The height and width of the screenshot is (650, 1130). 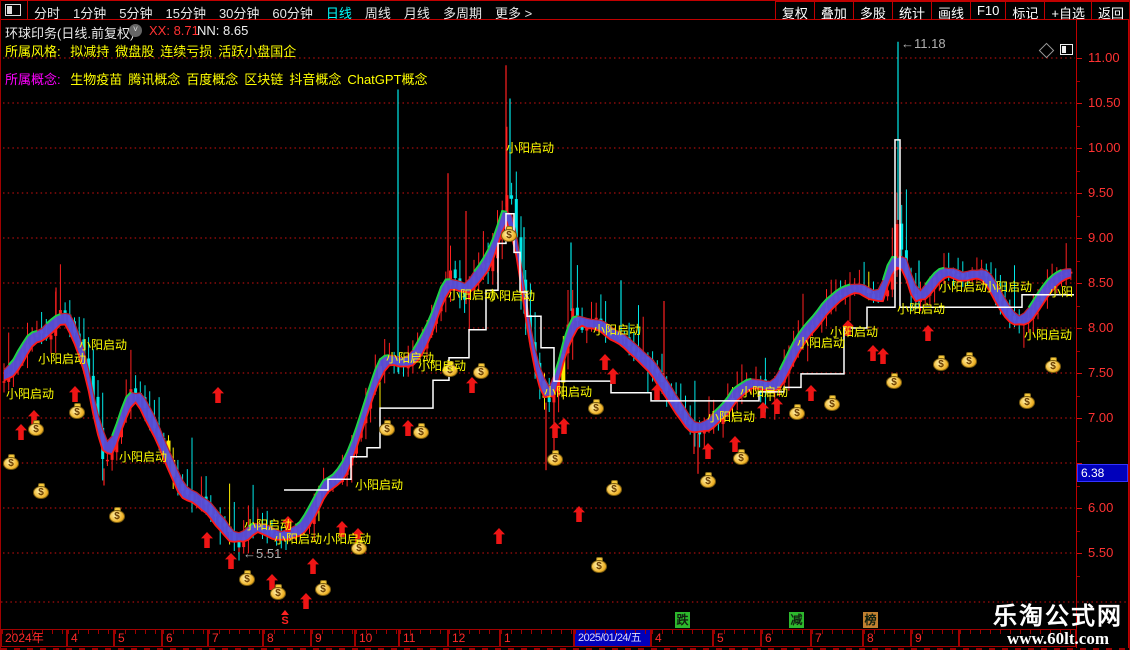 I want to click on toolbar-right-buttons: 复权 叠加 多股 统计 画线 F10 标记 +自选 返回, so click(x=951, y=11).